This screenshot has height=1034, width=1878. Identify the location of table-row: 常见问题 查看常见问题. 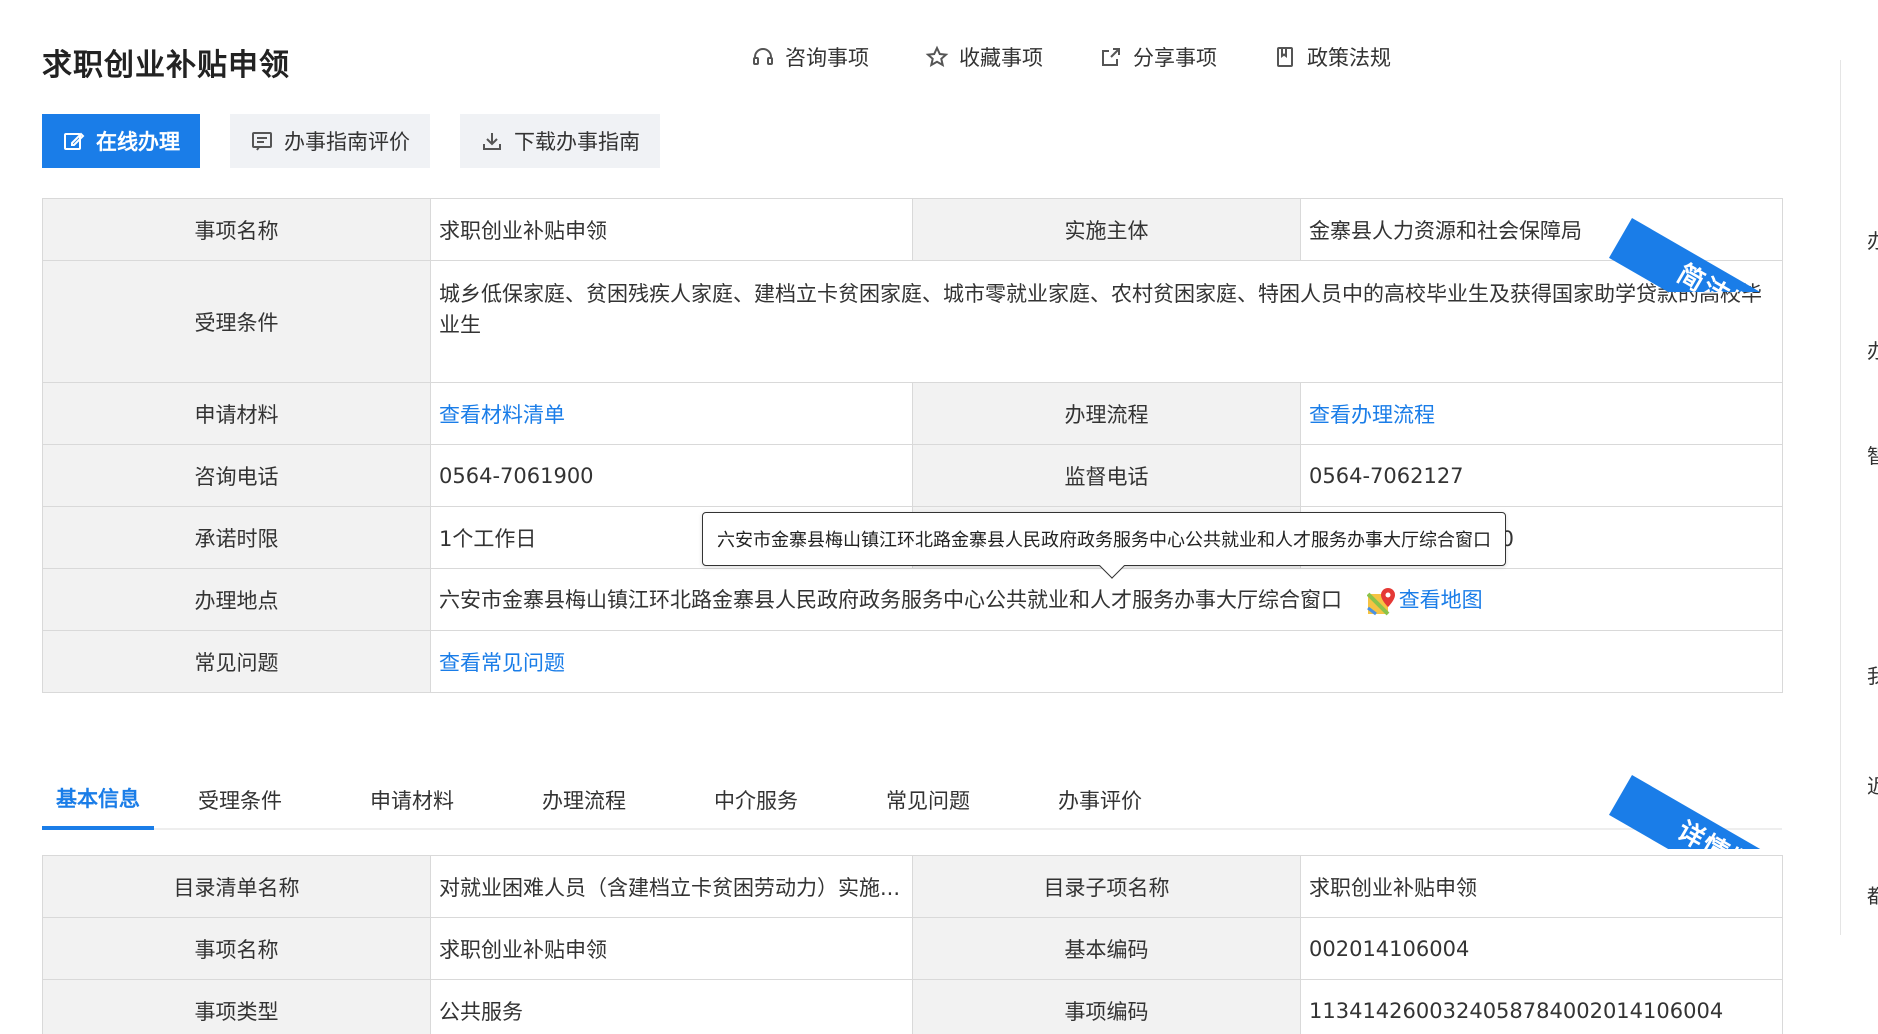
(912, 661).